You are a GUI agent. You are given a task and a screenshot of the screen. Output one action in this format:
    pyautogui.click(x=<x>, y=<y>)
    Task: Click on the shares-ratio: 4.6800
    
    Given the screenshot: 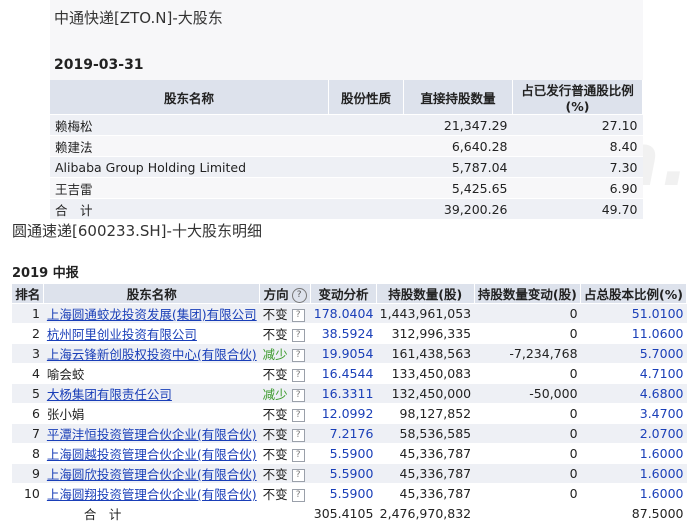 What is the action you would take?
    pyautogui.click(x=633, y=393)
    